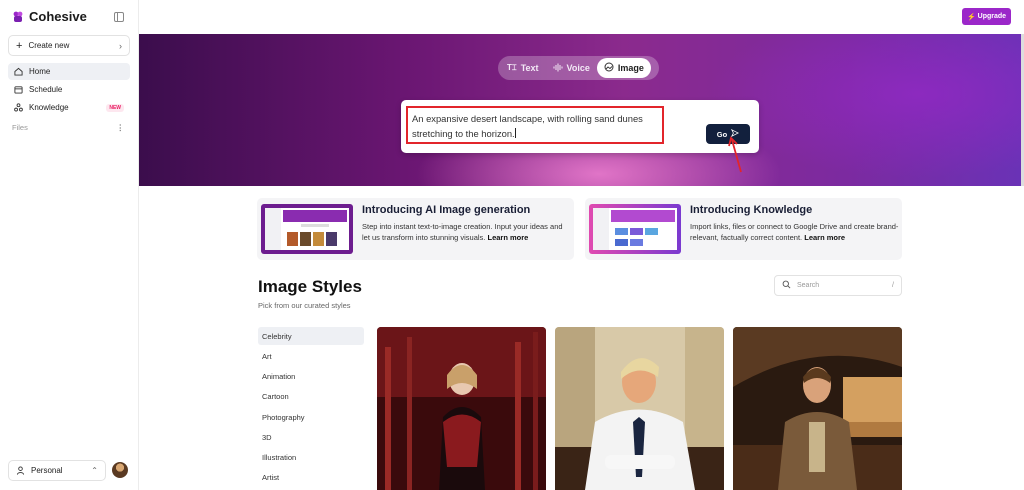 This screenshot has height=490, width=1024. Describe the element at coordinates (120, 470) in the screenshot. I see `avatar` at that location.